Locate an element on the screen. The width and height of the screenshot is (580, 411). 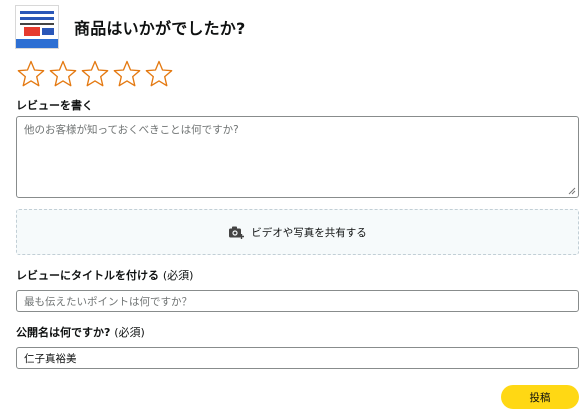
media-upload-area: ビデオや写真を共有する is located at coordinates (297, 232).